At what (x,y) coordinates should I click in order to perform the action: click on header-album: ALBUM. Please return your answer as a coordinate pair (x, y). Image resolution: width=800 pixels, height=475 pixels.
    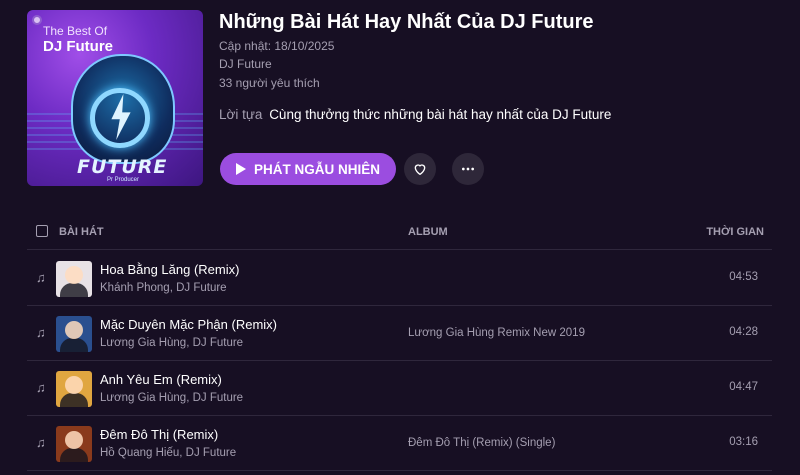
    Looking at the image, I should click on (428, 232).